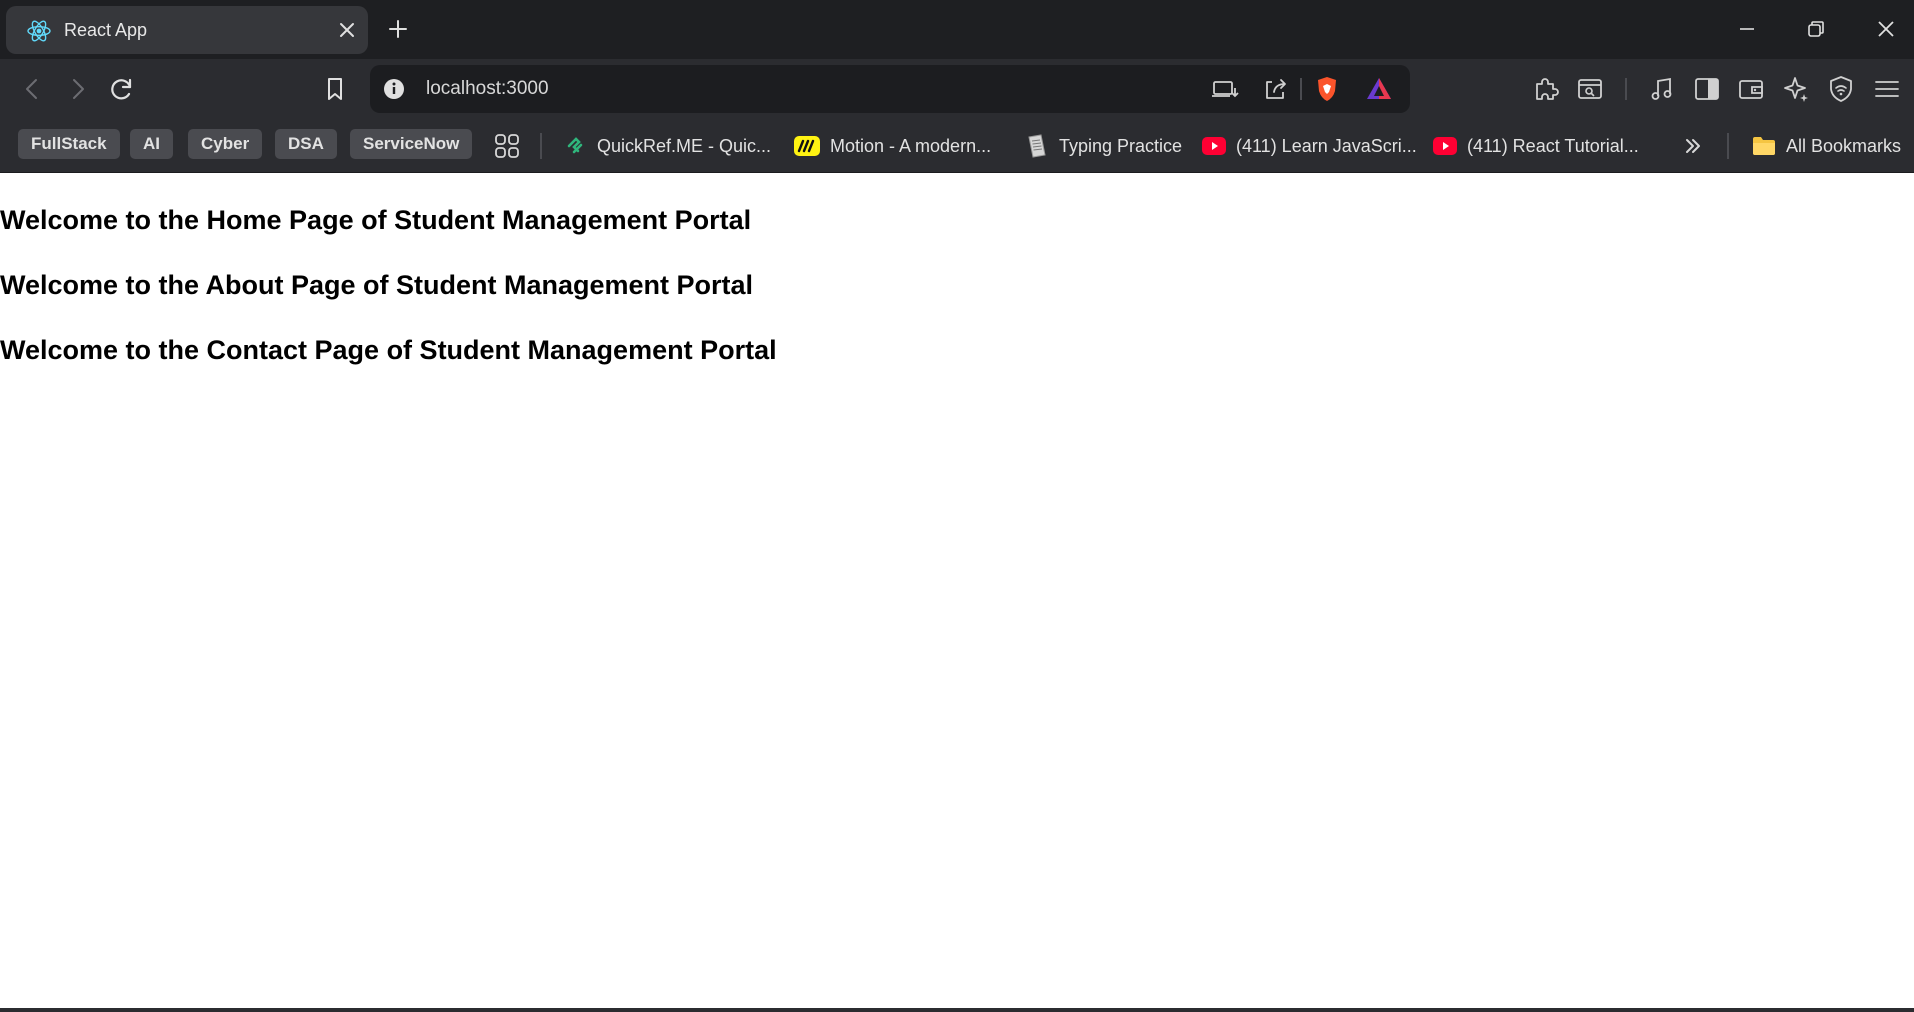 This screenshot has width=1914, height=1012. I want to click on tab-strip: React App, so click(957, 29).